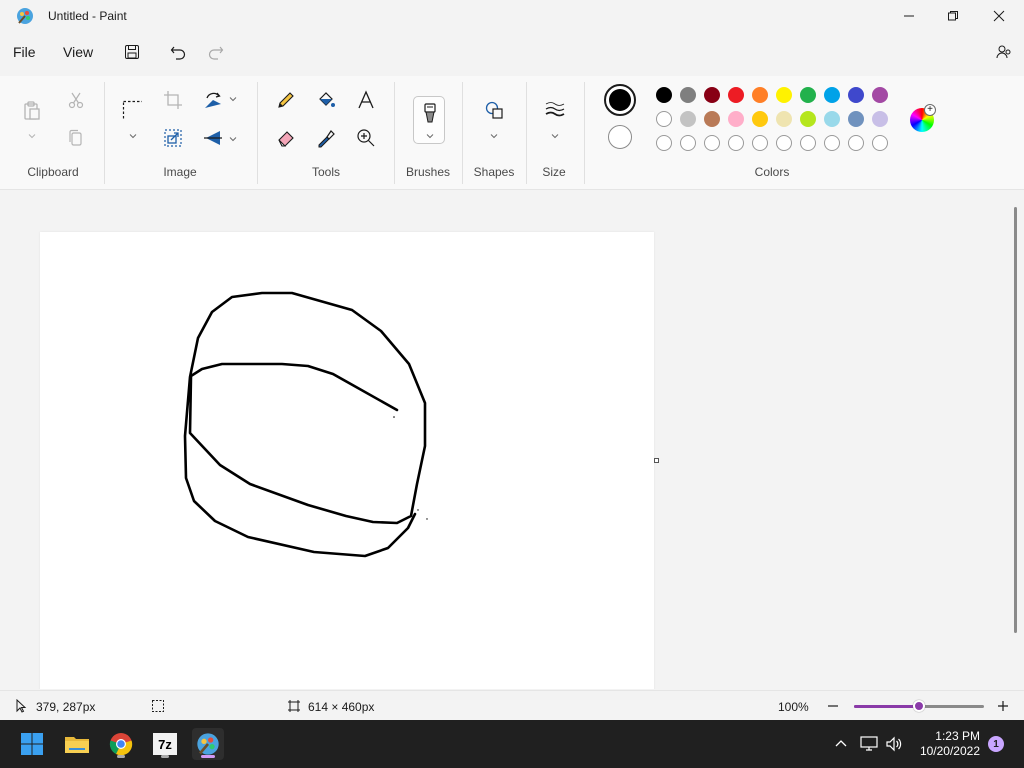 This screenshot has height=768, width=1024. Describe the element at coordinates (286, 138) in the screenshot. I see `eraser-tool` at that location.